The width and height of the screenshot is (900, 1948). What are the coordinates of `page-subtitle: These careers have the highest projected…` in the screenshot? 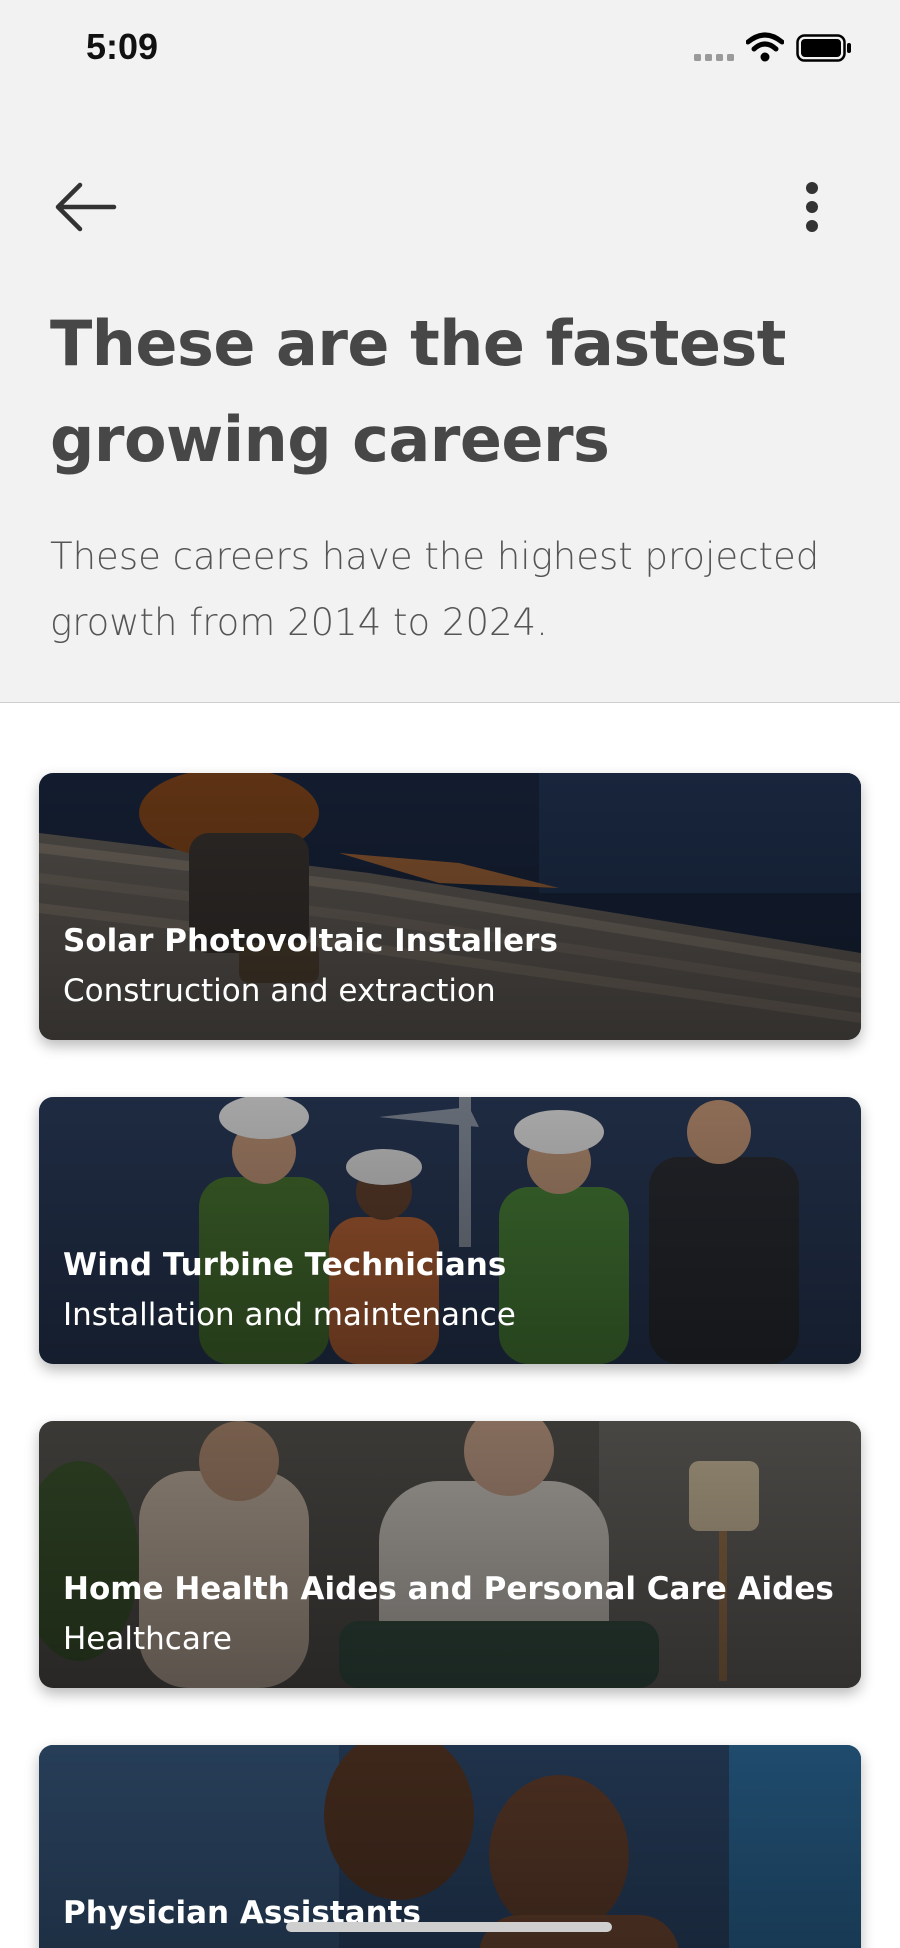 It's located at (435, 589).